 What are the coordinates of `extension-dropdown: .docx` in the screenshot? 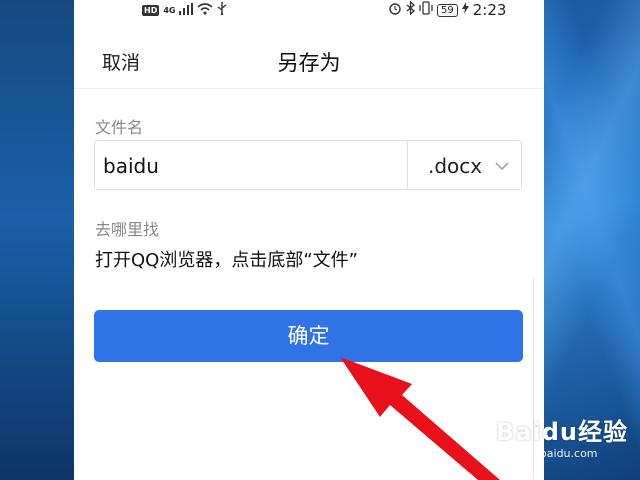 It's located at (465, 165).